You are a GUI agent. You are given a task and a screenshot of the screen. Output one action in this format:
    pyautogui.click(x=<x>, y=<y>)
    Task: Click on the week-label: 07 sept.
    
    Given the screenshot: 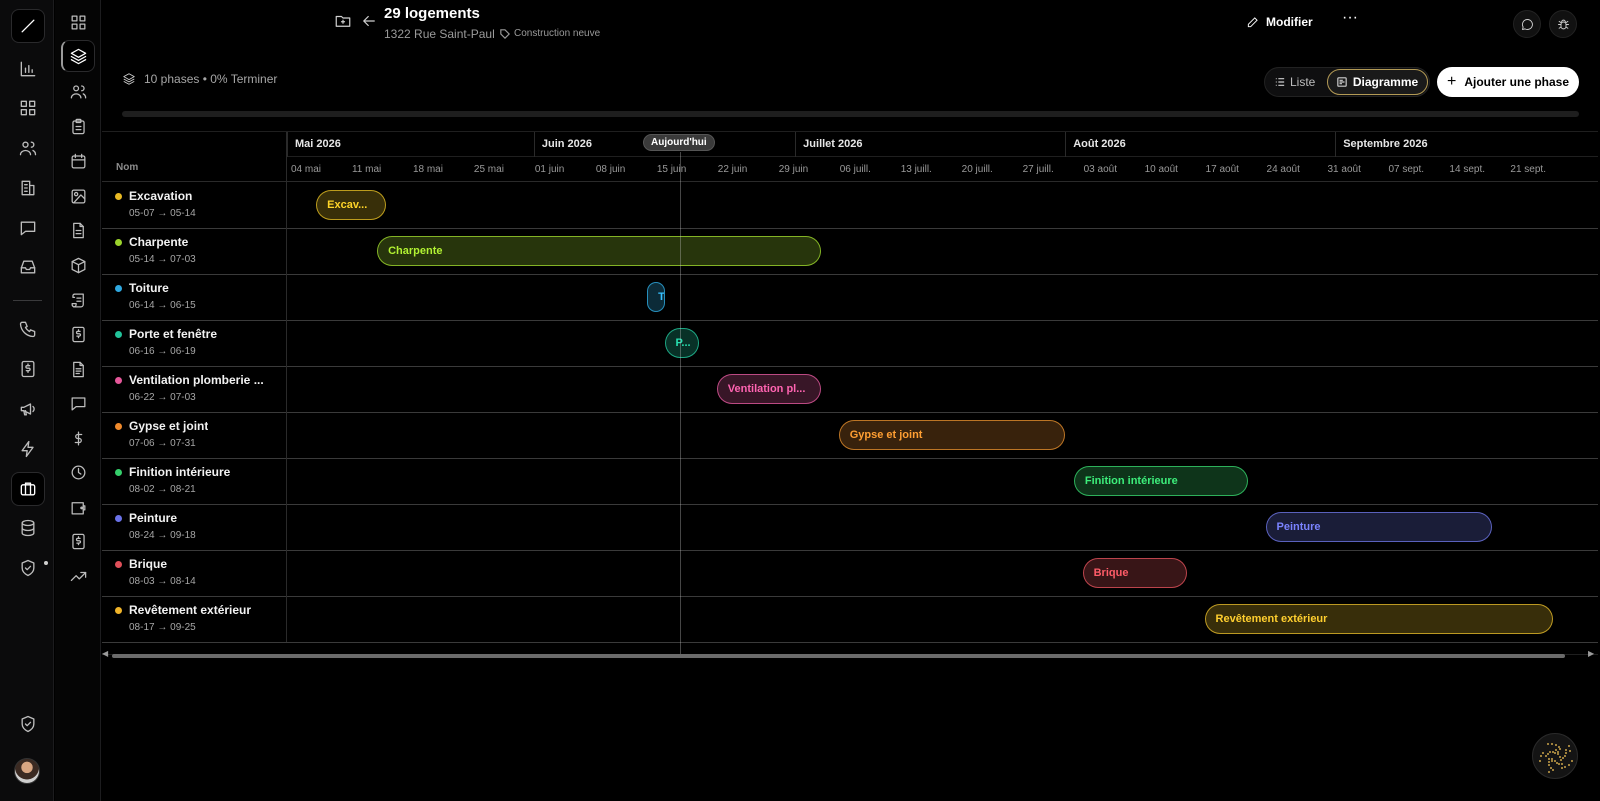 What is the action you would take?
    pyautogui.click(x=1406, y=169)
    